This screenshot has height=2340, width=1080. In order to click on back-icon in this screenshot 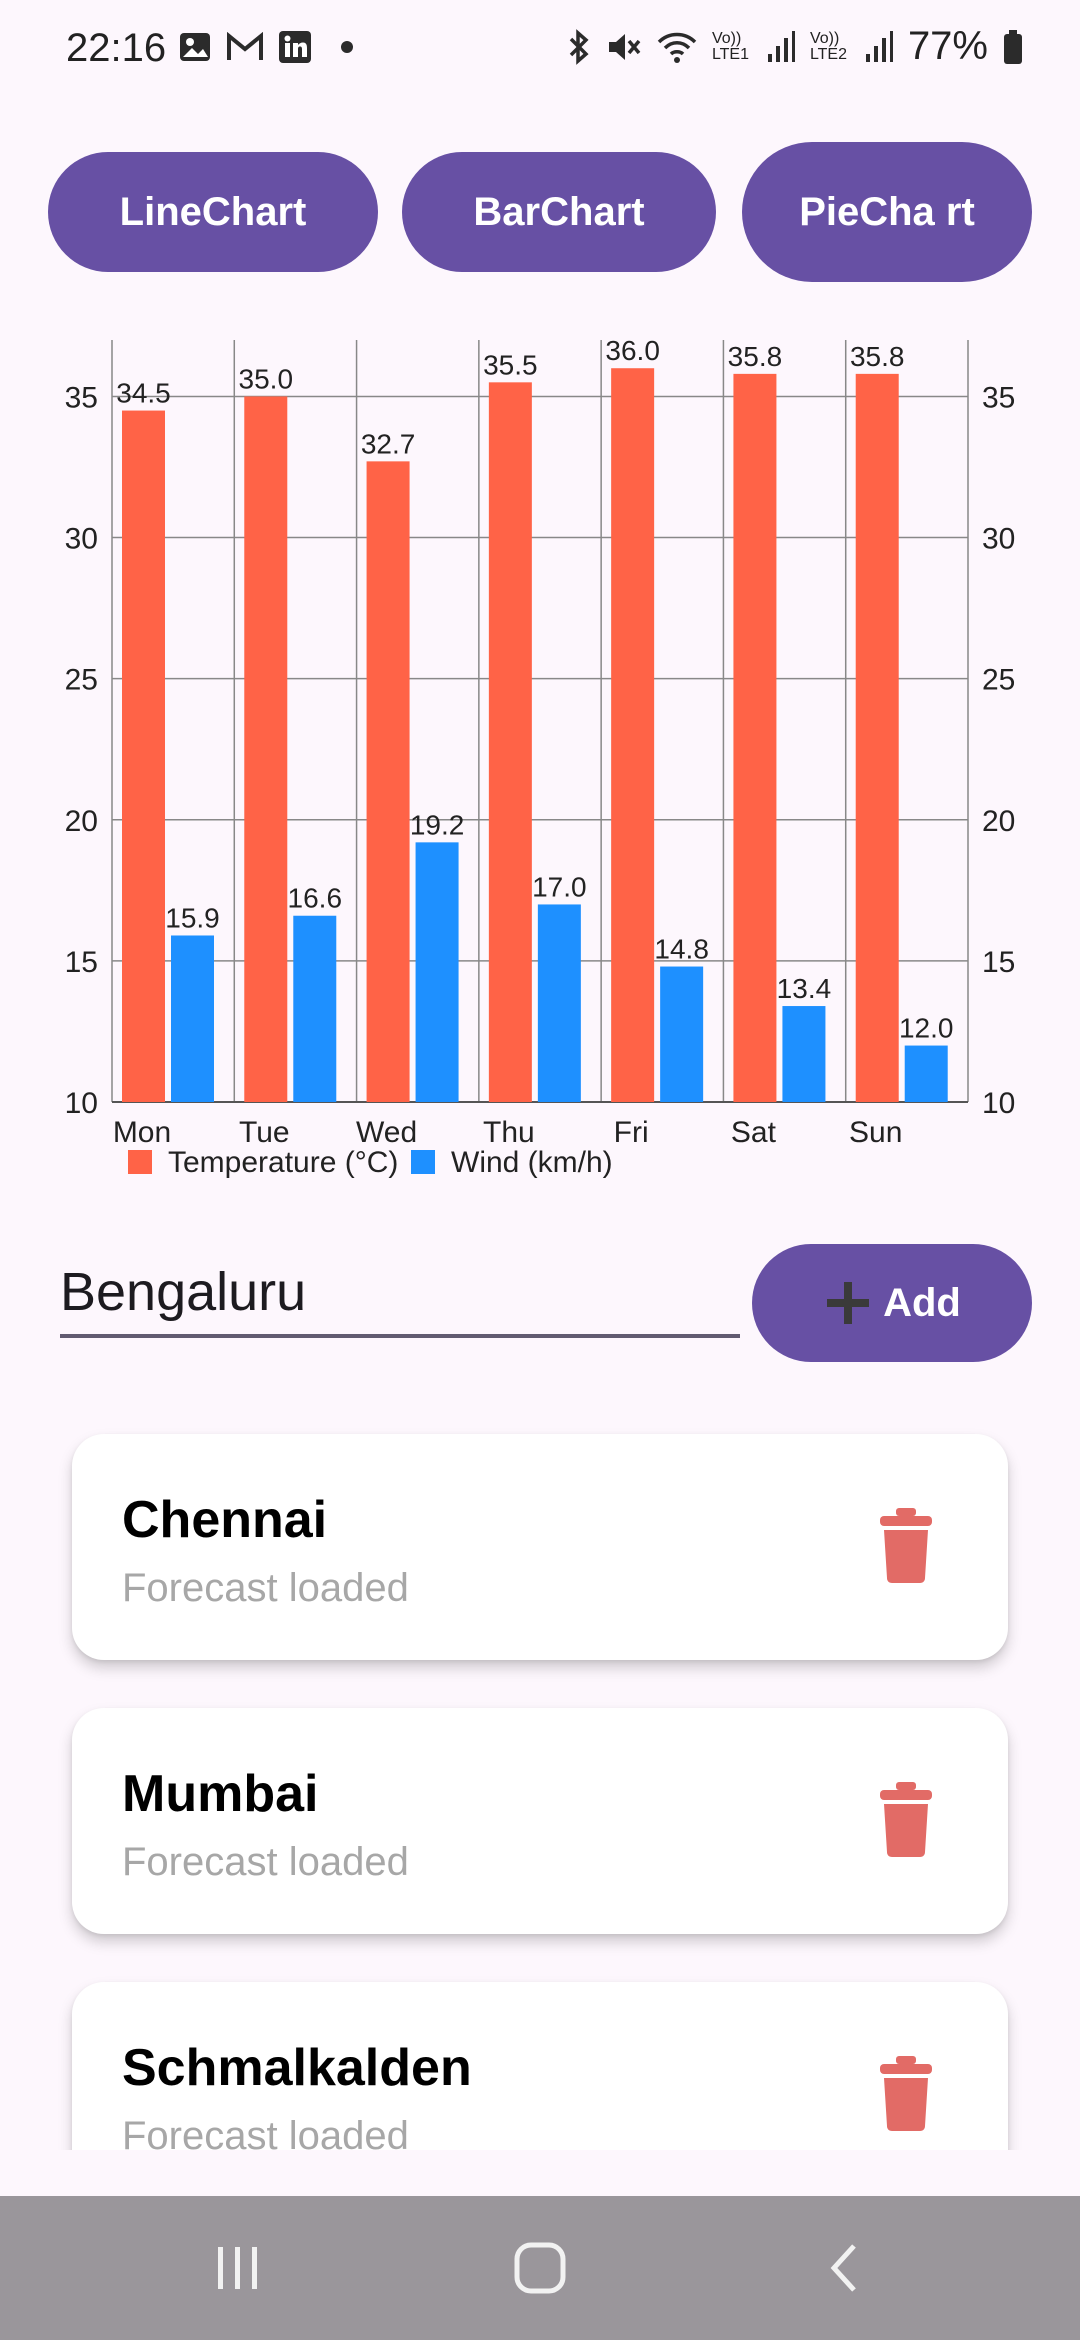, I will do `click(844, 2268)`.